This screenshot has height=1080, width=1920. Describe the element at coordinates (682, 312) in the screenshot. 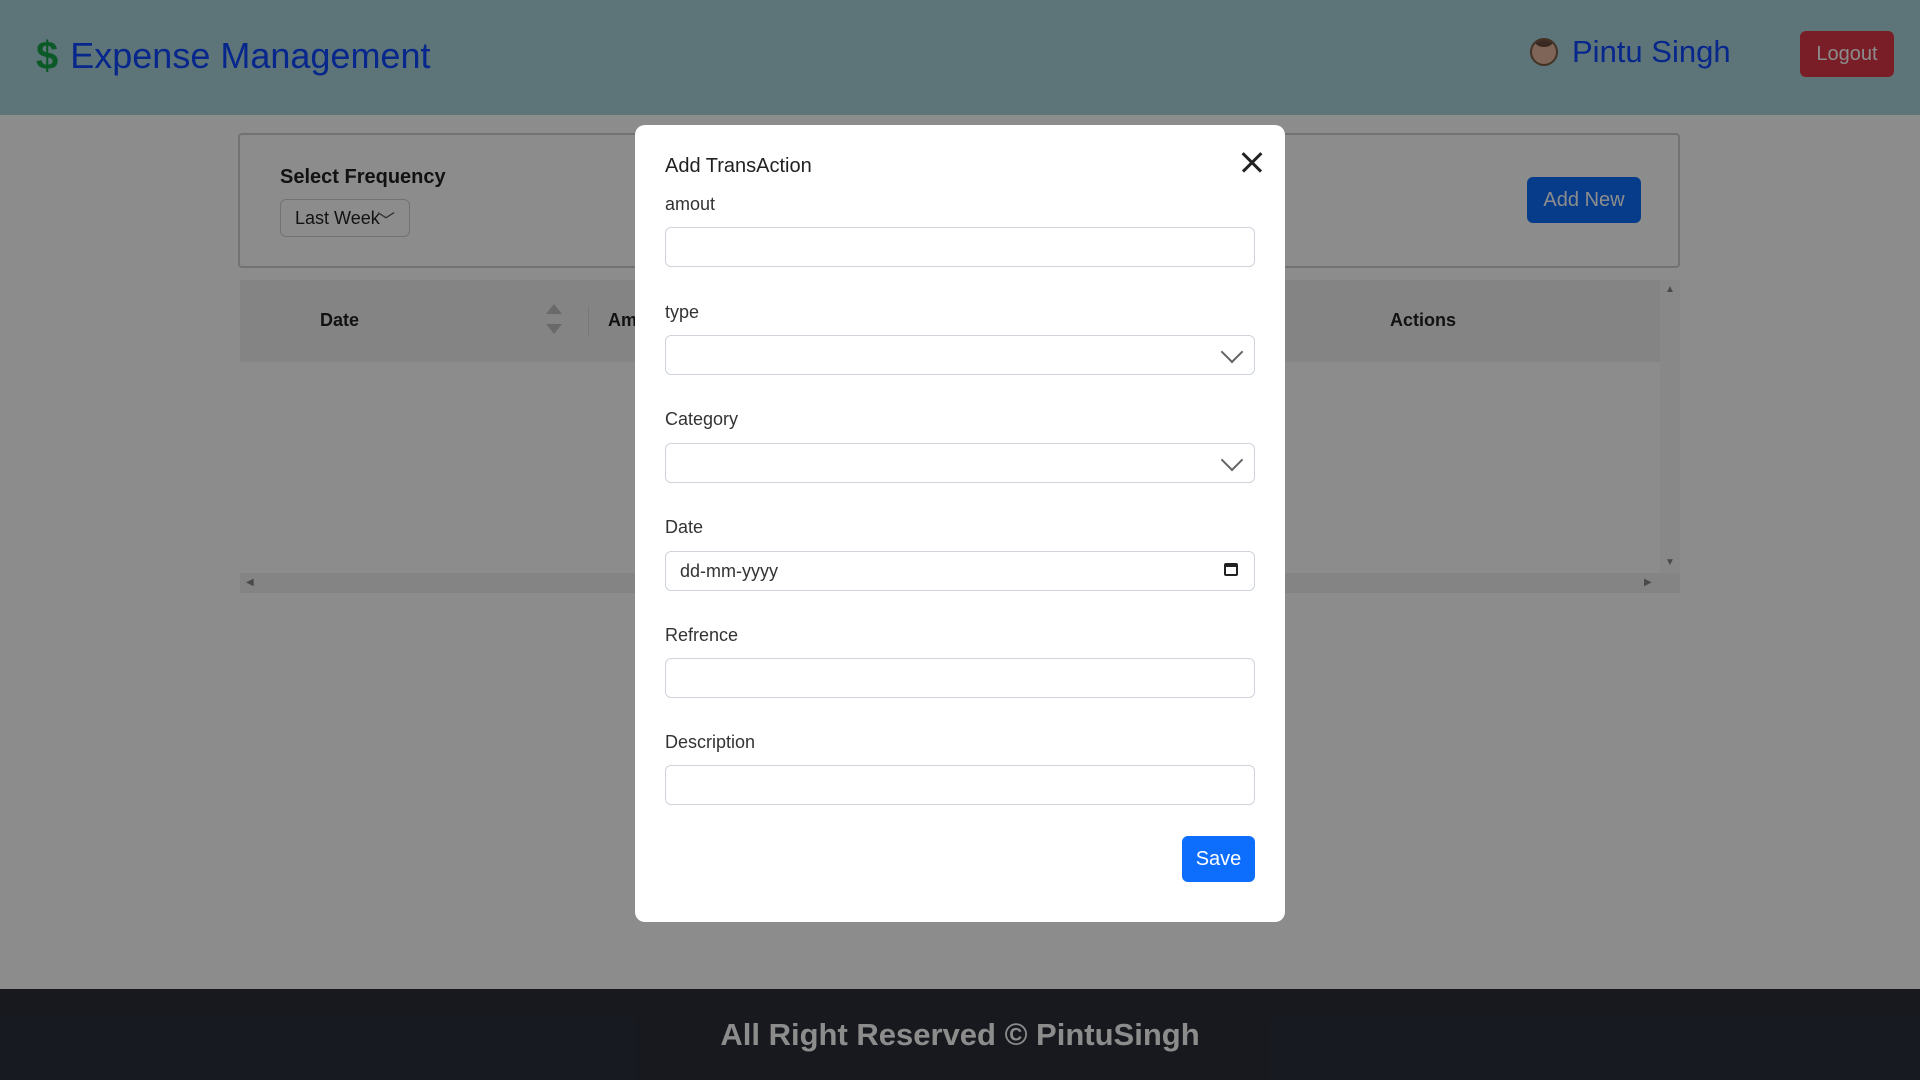

I see `type-label: type` at that location.